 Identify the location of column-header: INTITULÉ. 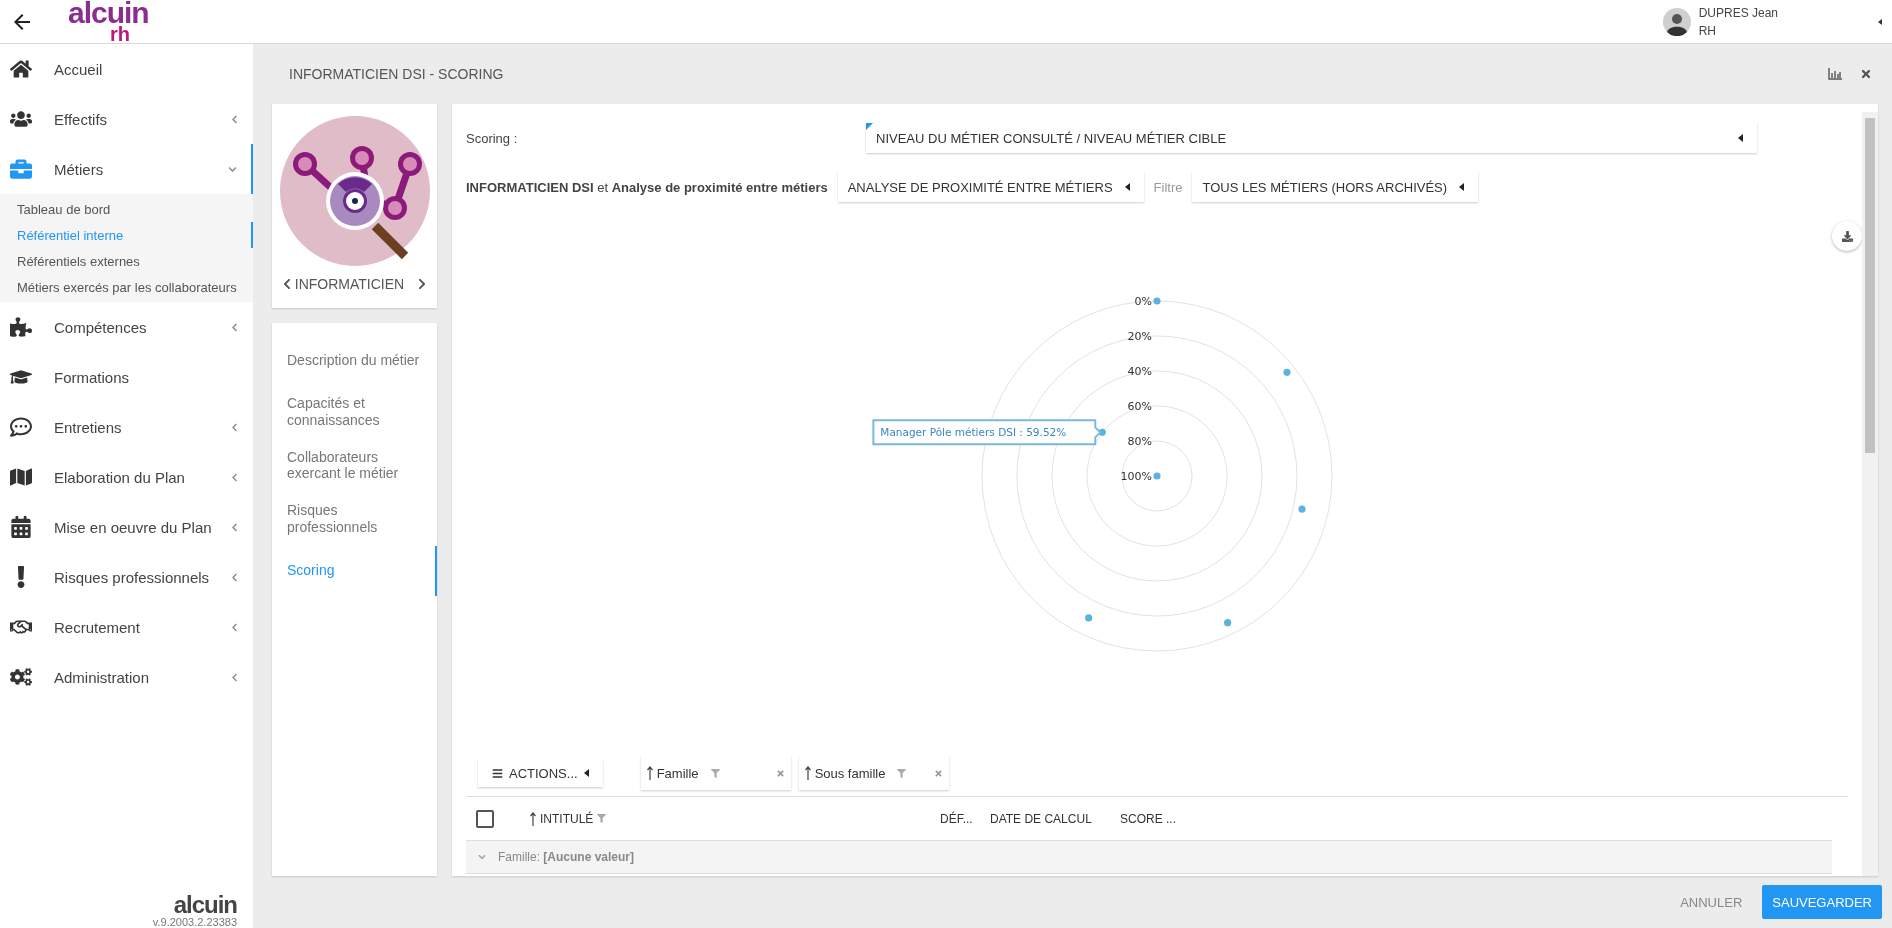
(568, 818).